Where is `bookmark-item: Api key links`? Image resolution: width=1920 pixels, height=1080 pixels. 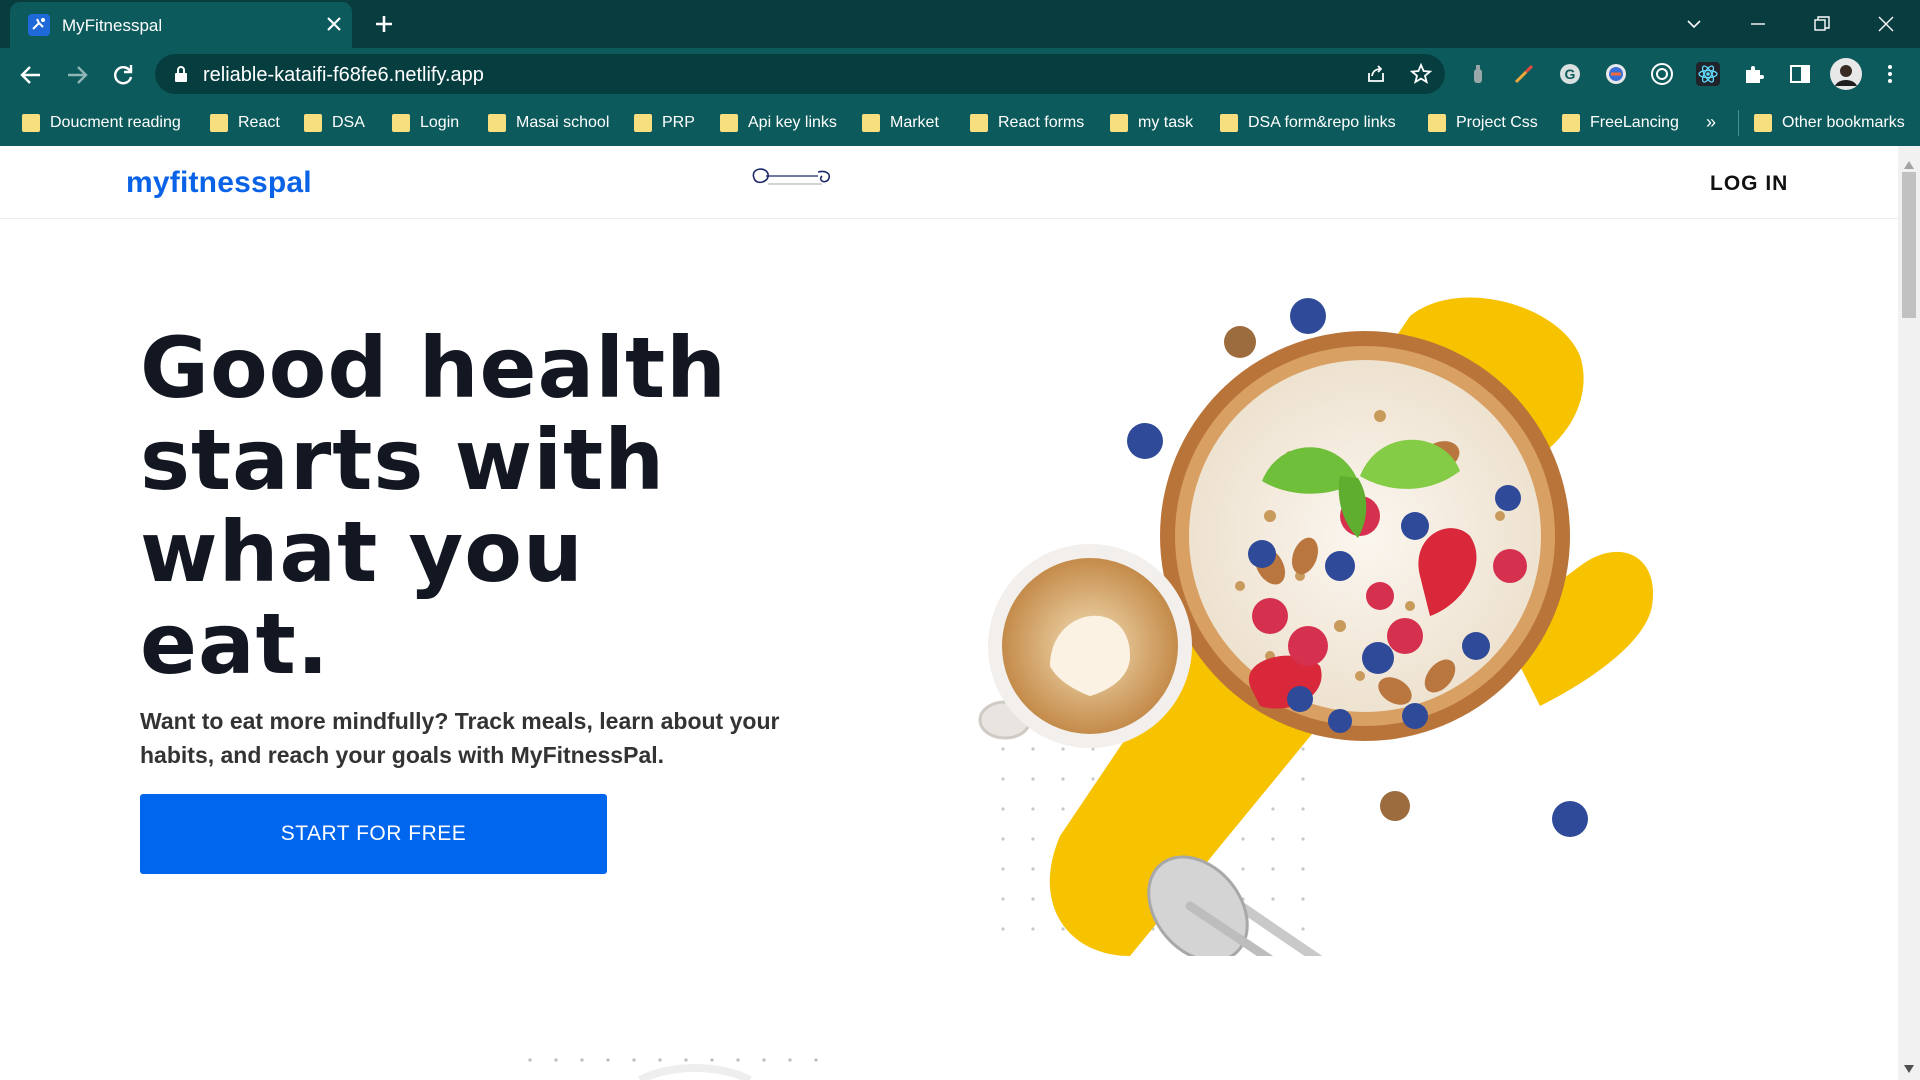
bookmark-item: Api key links is located at coordinates (778, 123).